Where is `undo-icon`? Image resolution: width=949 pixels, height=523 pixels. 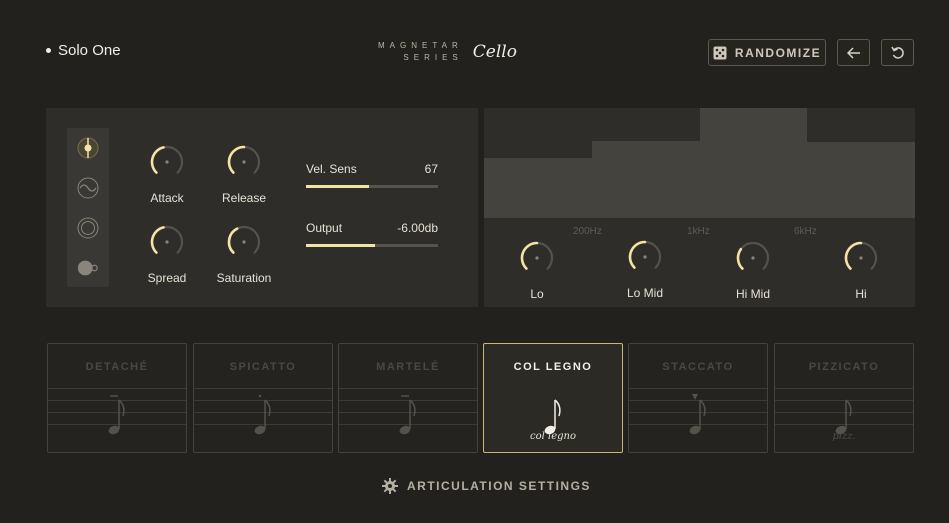 undo-icon is located at coordinates (897, 52).